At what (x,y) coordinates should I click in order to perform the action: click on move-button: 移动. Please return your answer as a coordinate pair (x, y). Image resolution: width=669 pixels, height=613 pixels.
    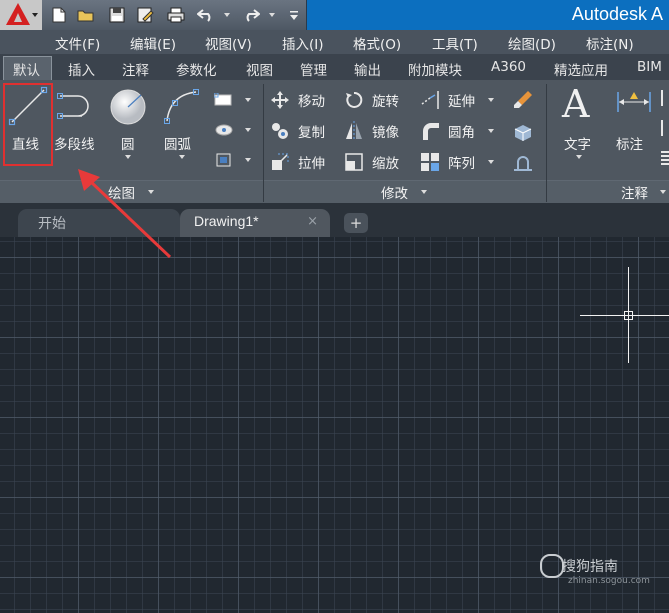
    Looking at the image, I should click on (301, 100).